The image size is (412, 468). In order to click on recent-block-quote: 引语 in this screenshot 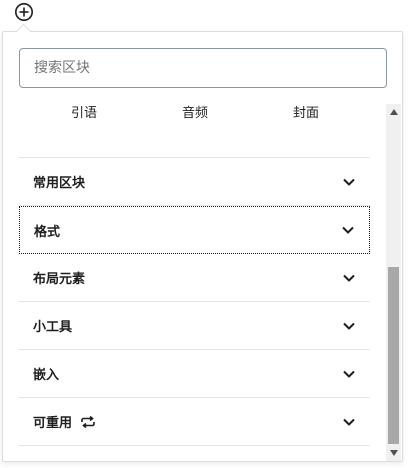, I will do `click(84, 111)`.